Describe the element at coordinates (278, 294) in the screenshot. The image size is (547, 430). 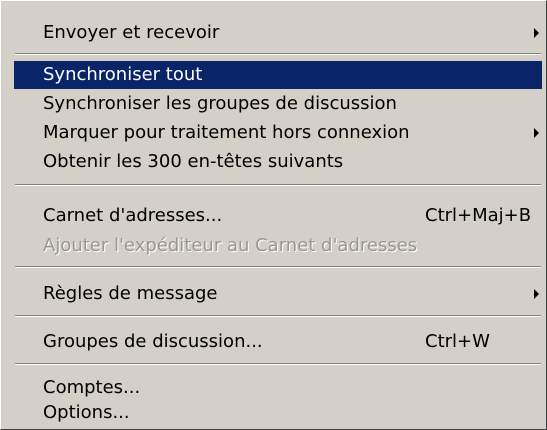
I see `menu-item-message-rules: Règles de message` at that location.